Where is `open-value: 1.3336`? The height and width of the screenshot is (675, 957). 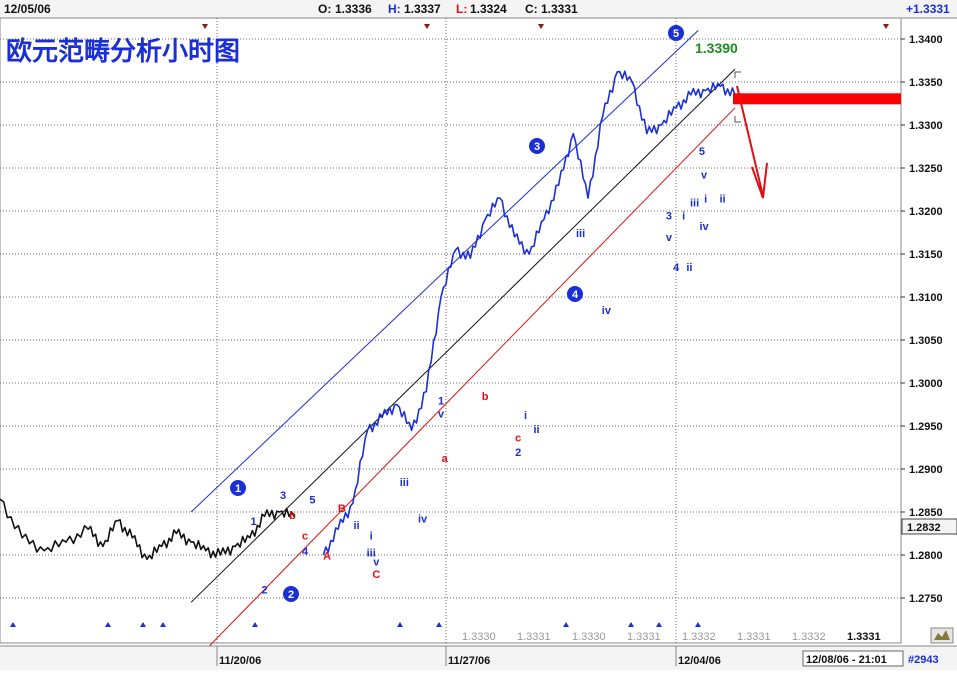
open-value: 1.3336 is located at coordinates (353, 9).